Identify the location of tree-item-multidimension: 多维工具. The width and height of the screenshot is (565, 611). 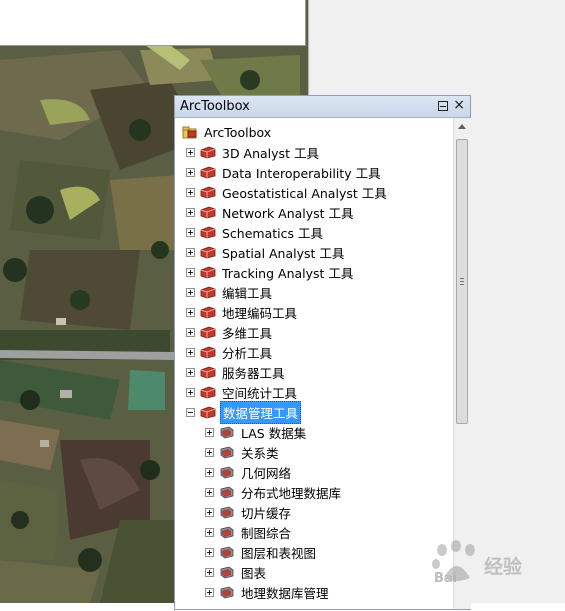
(230, 332).